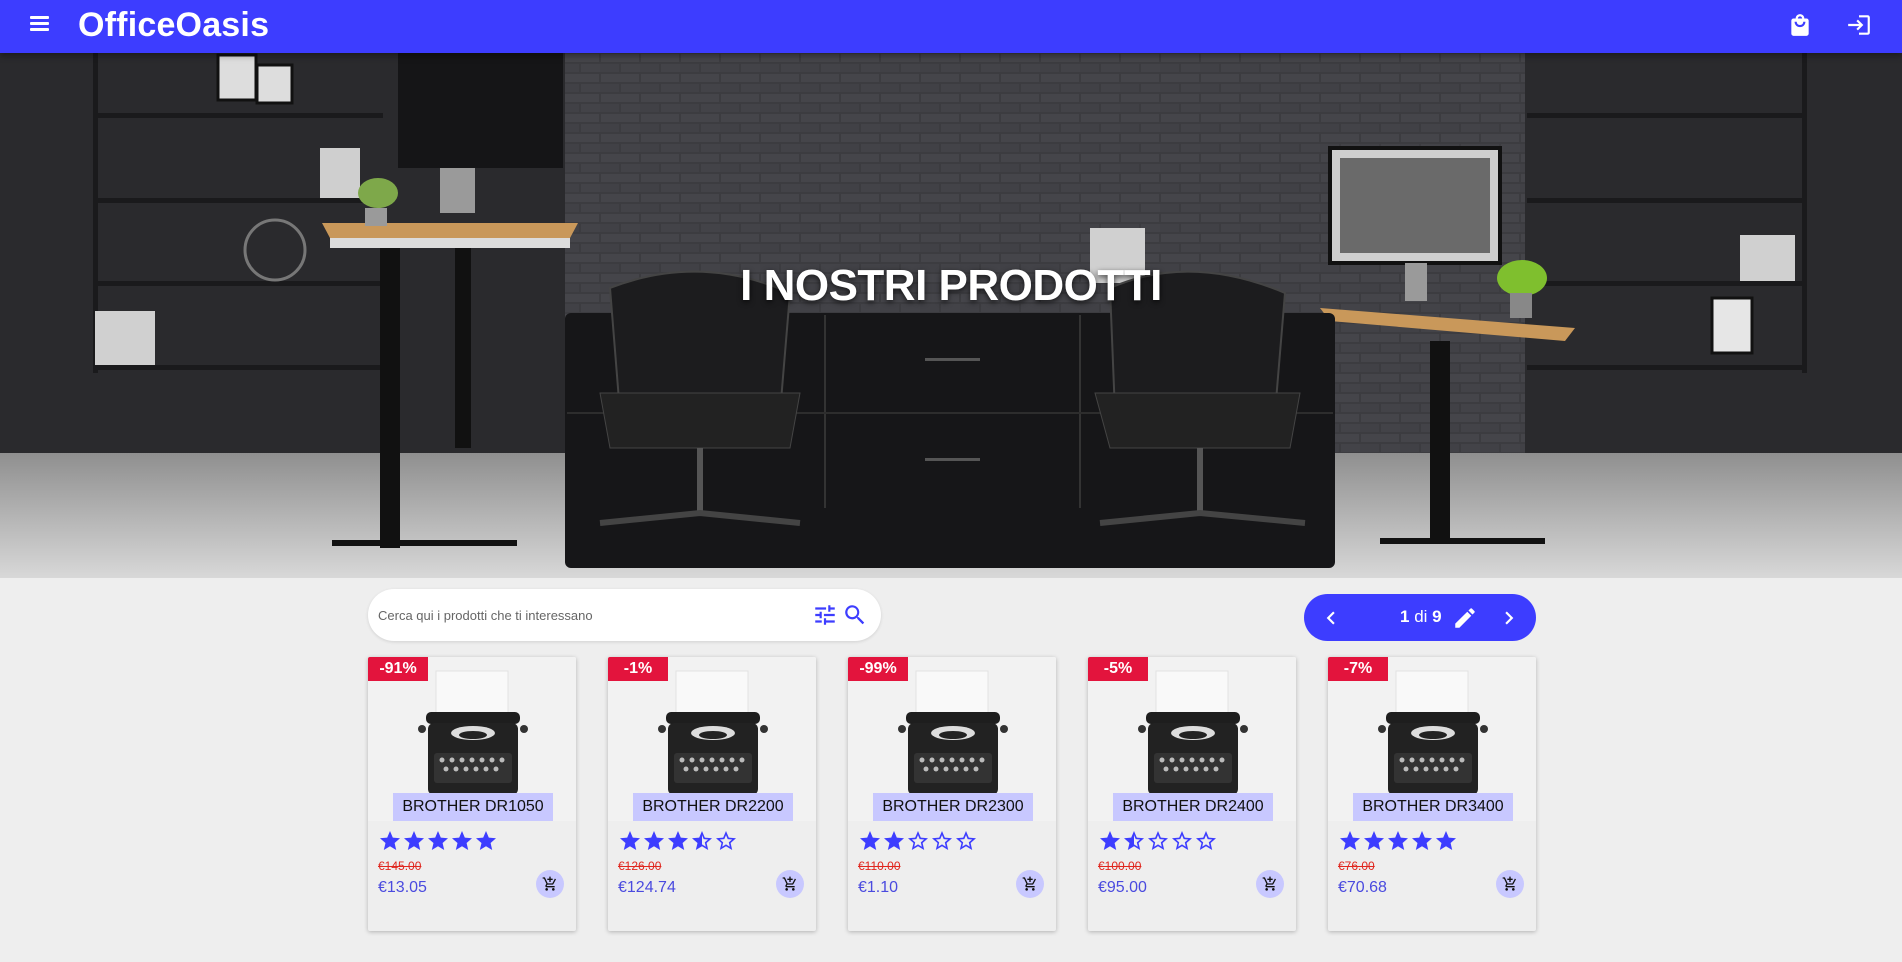 The image size is (1902, 962). What do you see at coordinates (953, 807) in the screenshot?
I see `product-name: BROTHER DR2300` at bounding box center [953, 807].